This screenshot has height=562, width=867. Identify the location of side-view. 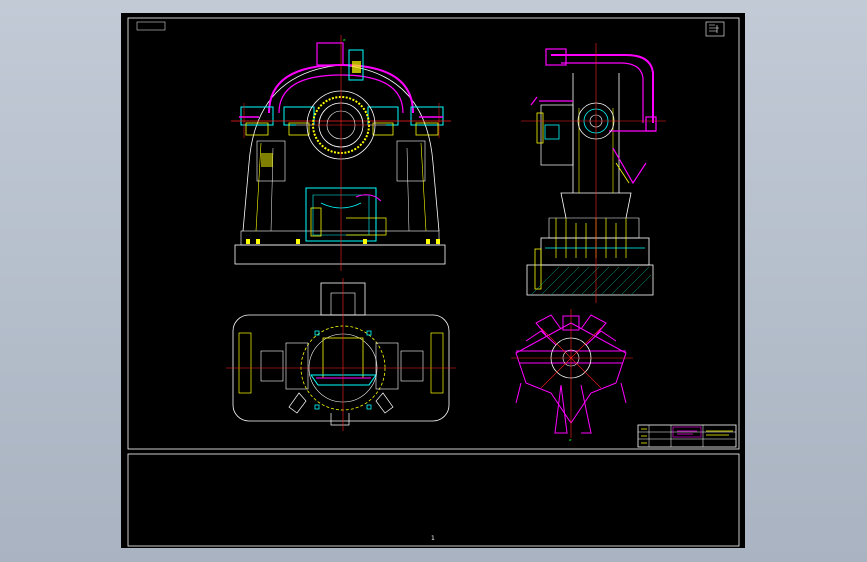
(593, 173).